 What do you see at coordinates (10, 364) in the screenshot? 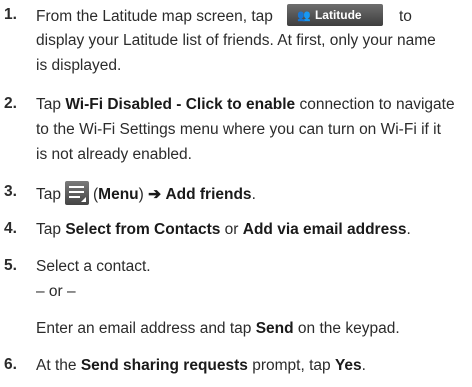
I see `step-6-number: 6.` at bounding box center [10, 364].